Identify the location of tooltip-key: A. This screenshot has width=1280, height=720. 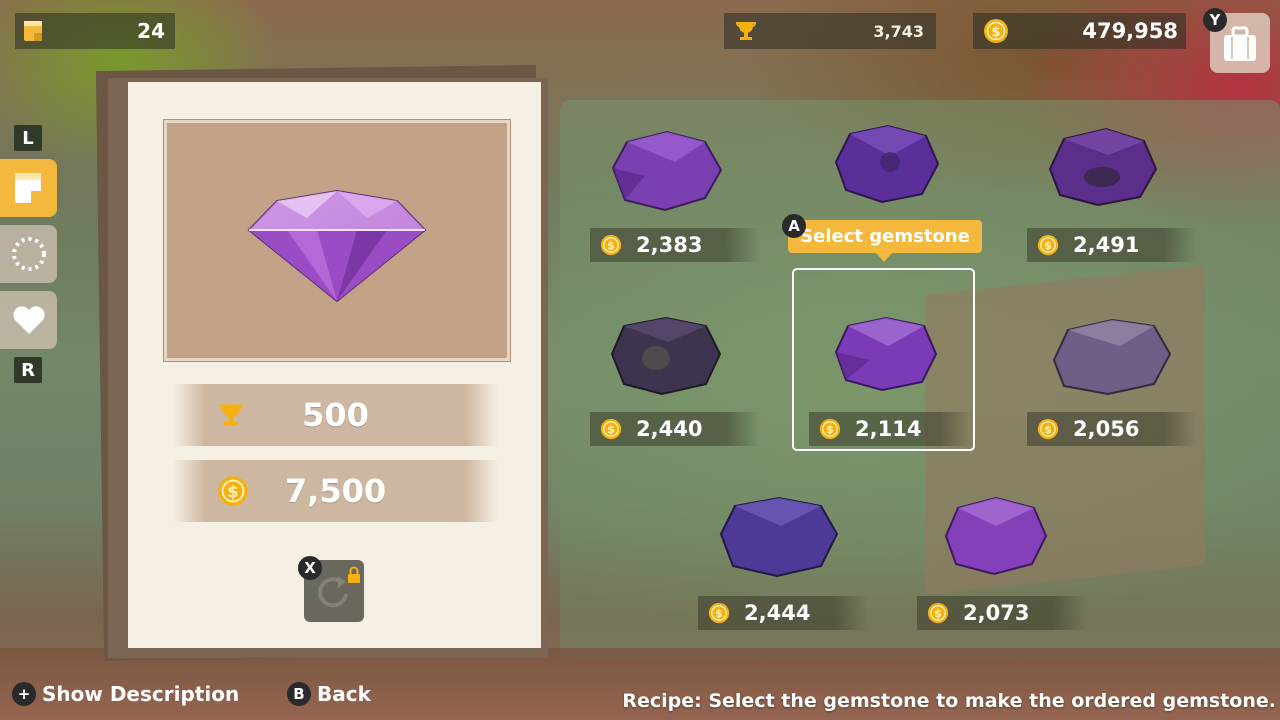
(794, 226).